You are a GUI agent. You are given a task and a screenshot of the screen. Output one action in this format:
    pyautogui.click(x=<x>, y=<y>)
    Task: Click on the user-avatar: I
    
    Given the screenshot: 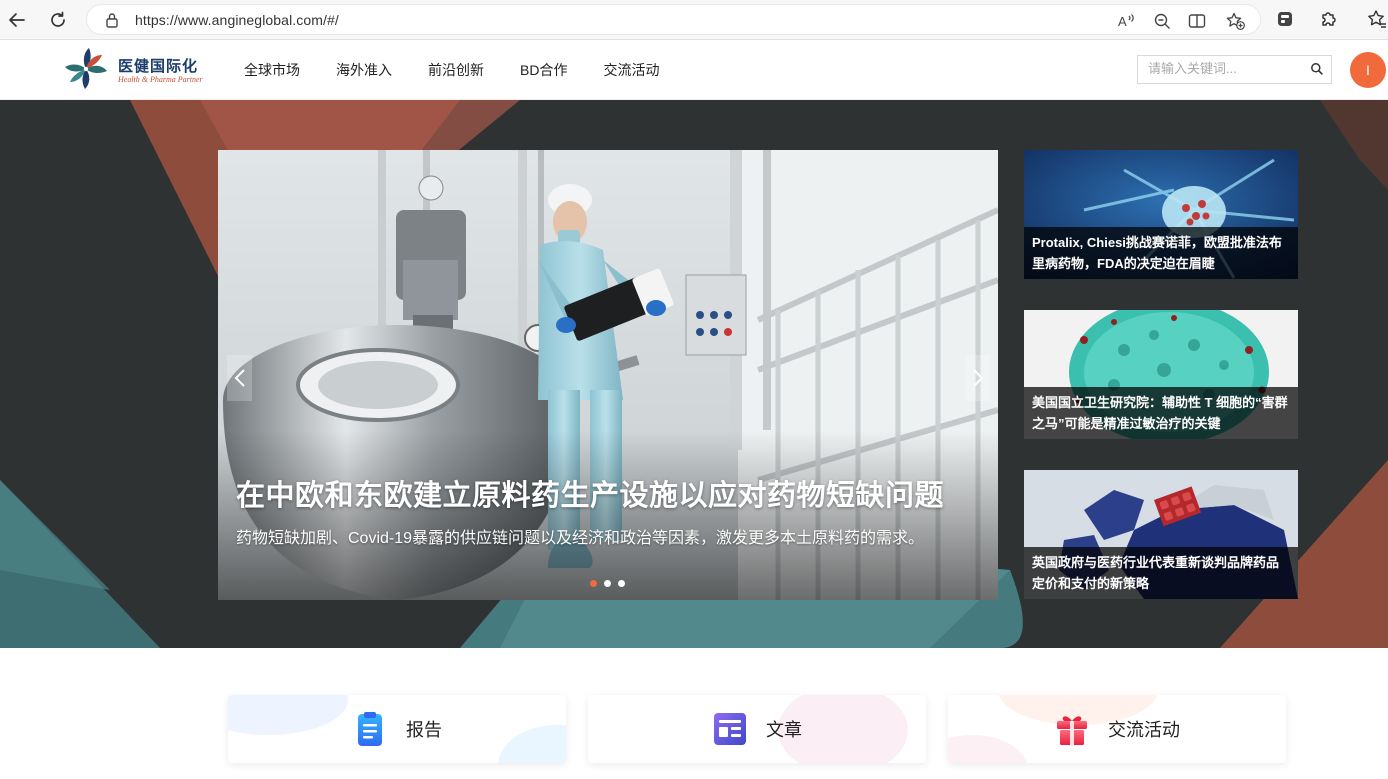 What is the action you would take?
    pyautogui.click(x=1368, y=70)
    